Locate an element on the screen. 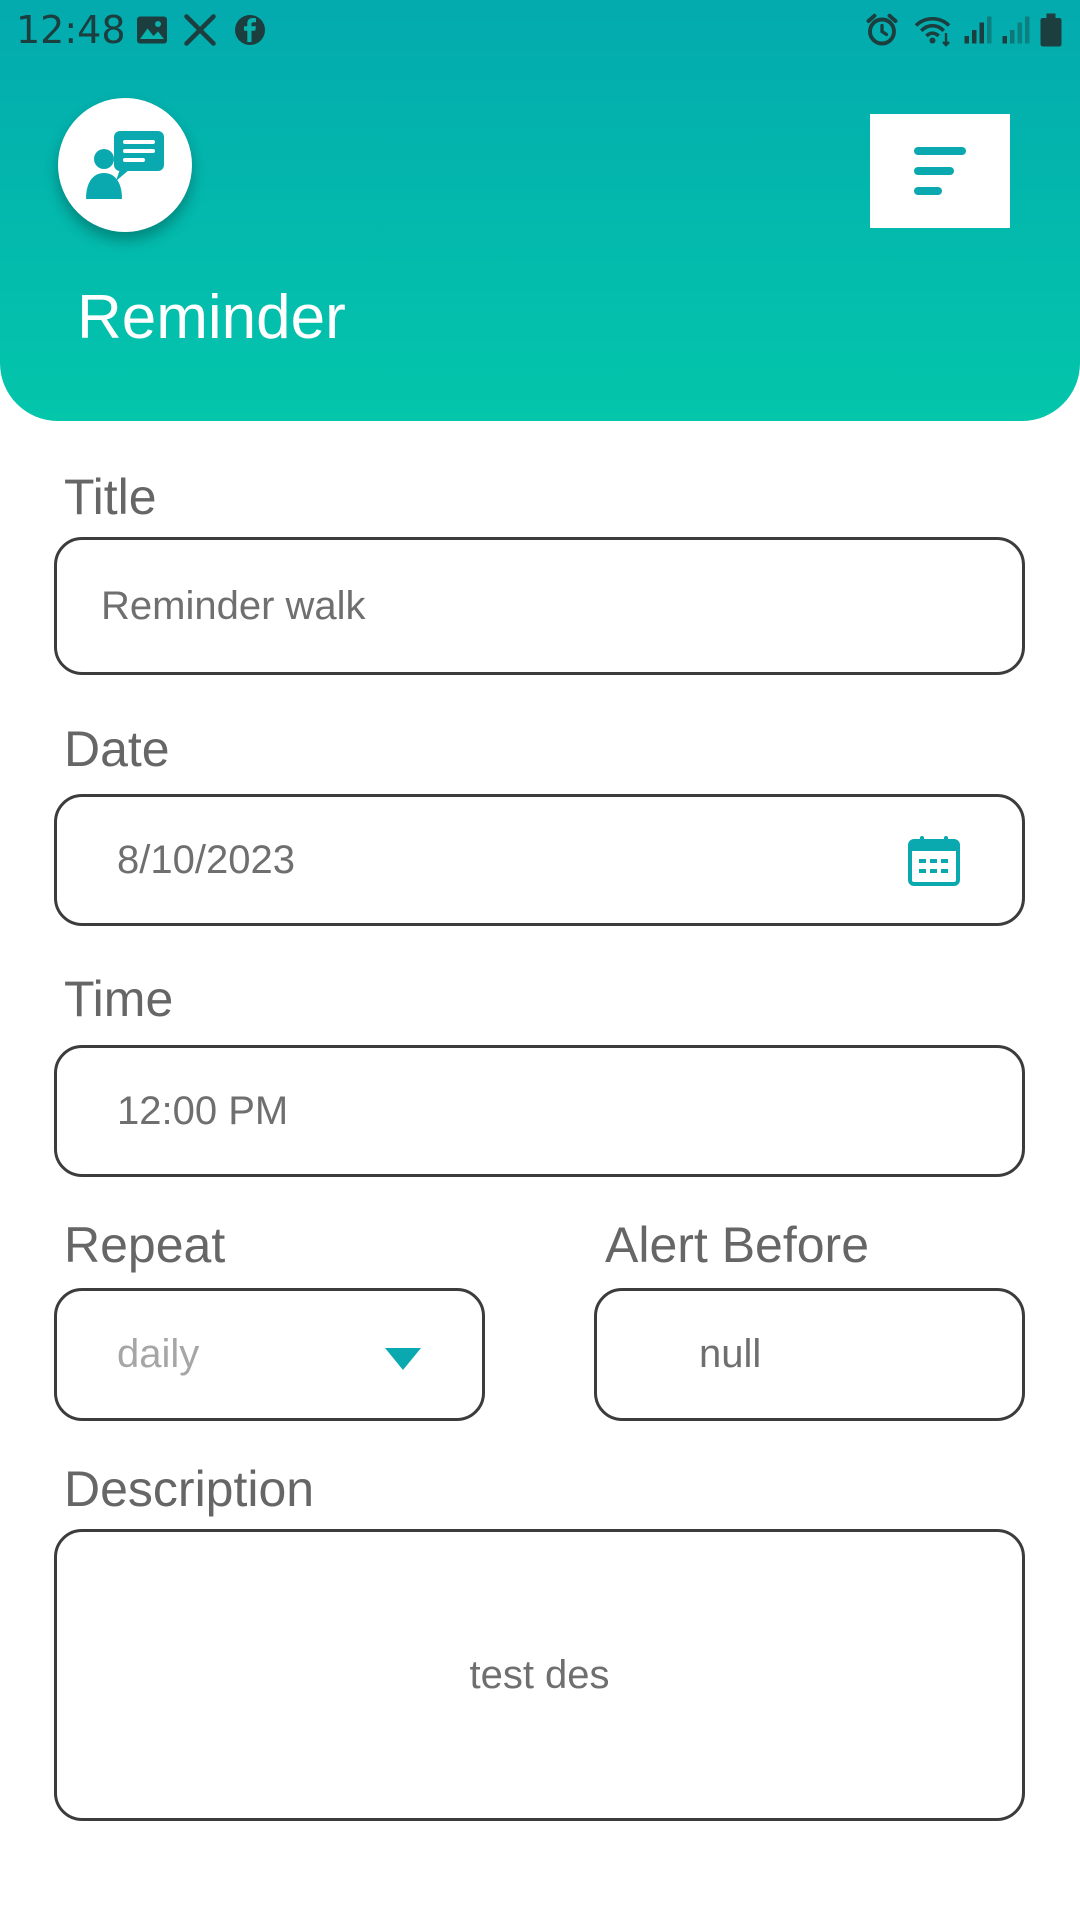  time-label: Time is located at coordinates (119, 999).